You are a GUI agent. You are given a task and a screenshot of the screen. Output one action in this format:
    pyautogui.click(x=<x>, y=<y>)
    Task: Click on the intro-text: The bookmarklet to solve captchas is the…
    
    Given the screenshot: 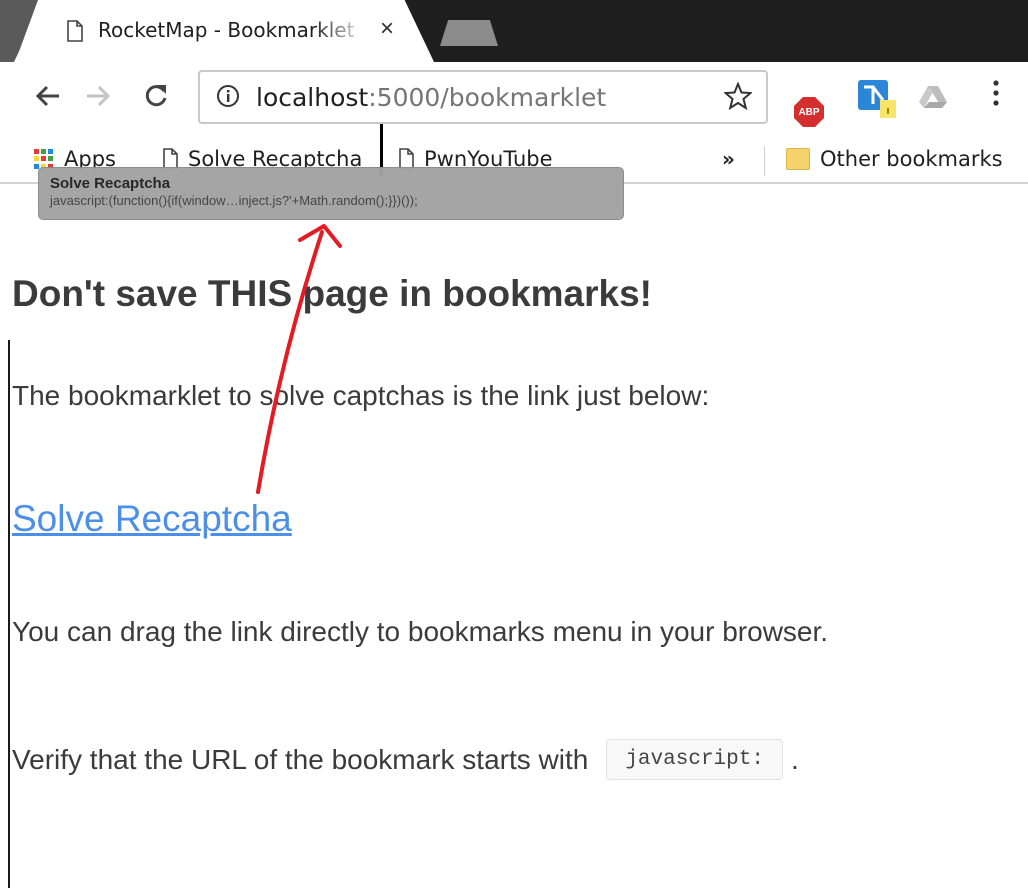 What is the action you would take?
    pyautogui.click(x=361, y=395)
    